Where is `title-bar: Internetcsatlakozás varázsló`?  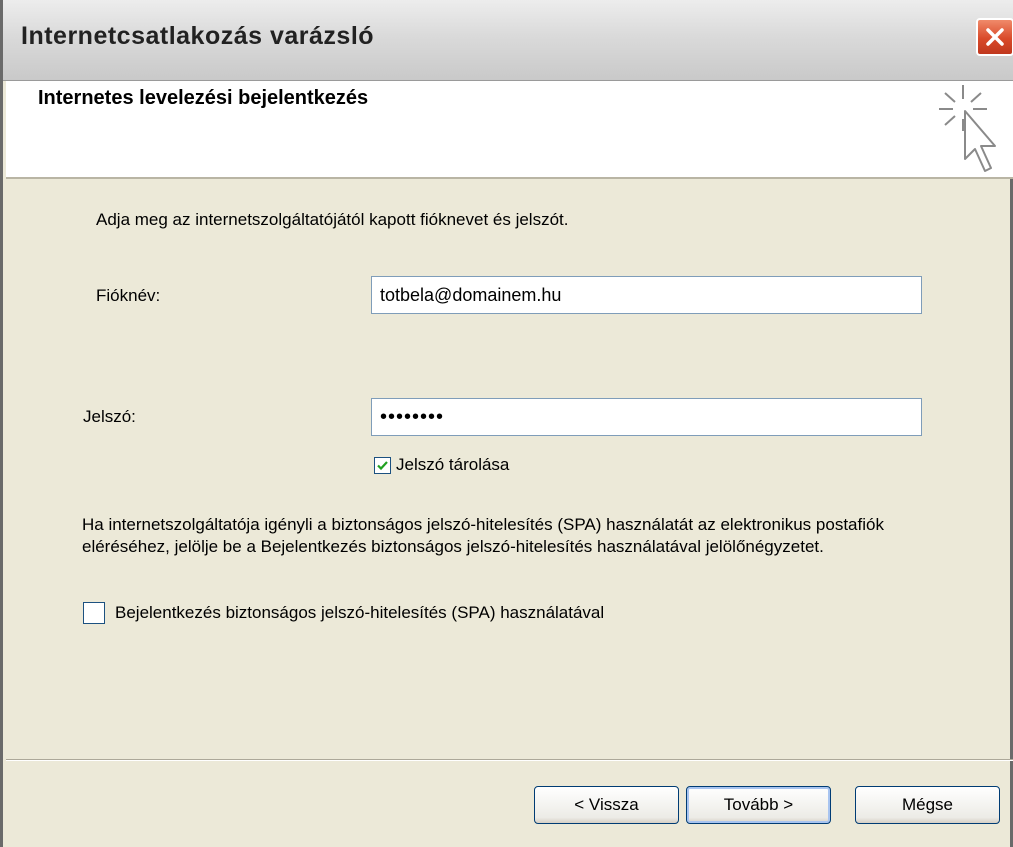
title-bar: Internetcsatlakozás varázsló is located at coordinates (508, 40).